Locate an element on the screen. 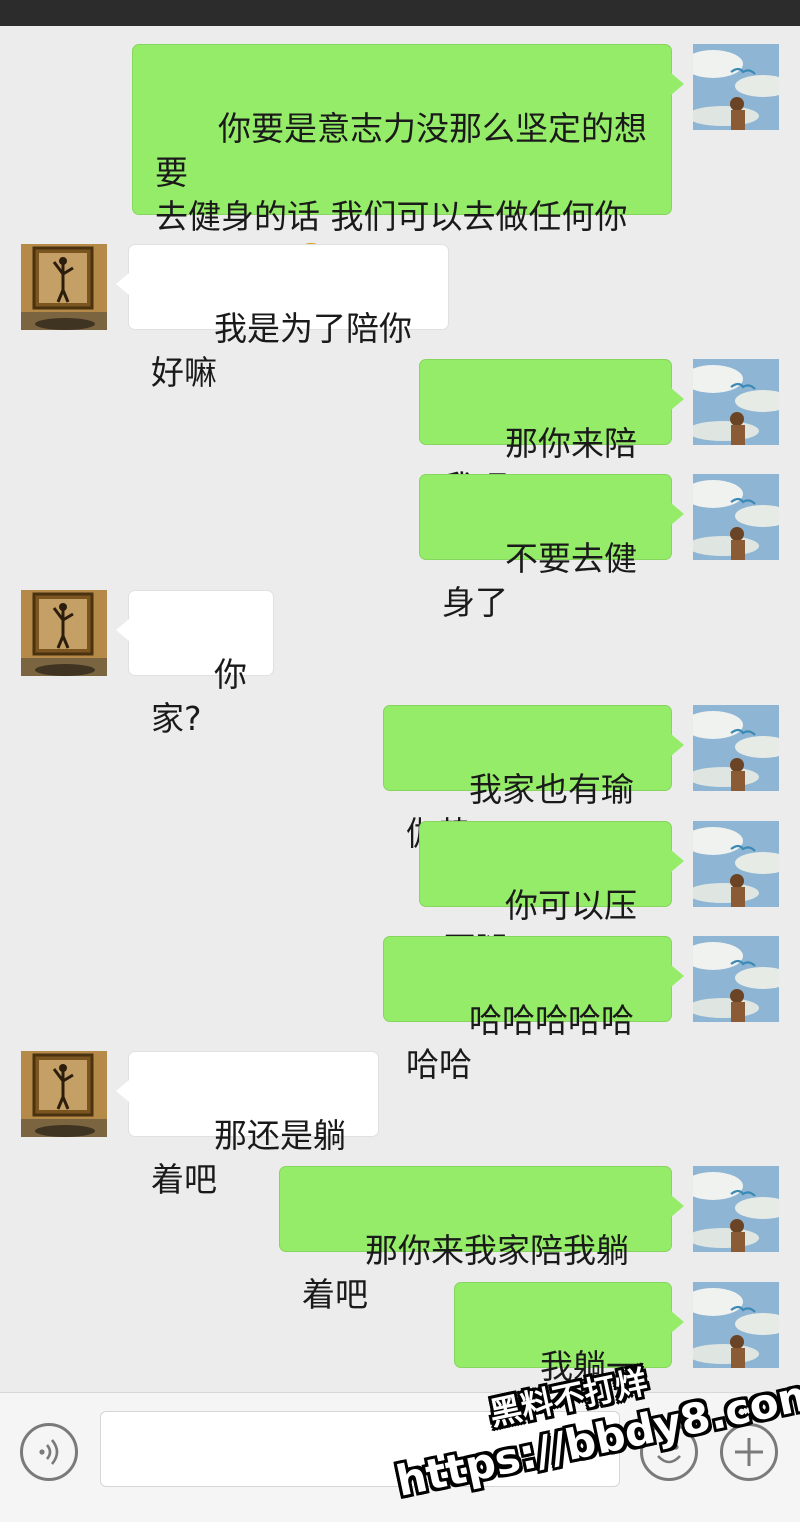  message-text-input is located at coordinates (360, 1449).